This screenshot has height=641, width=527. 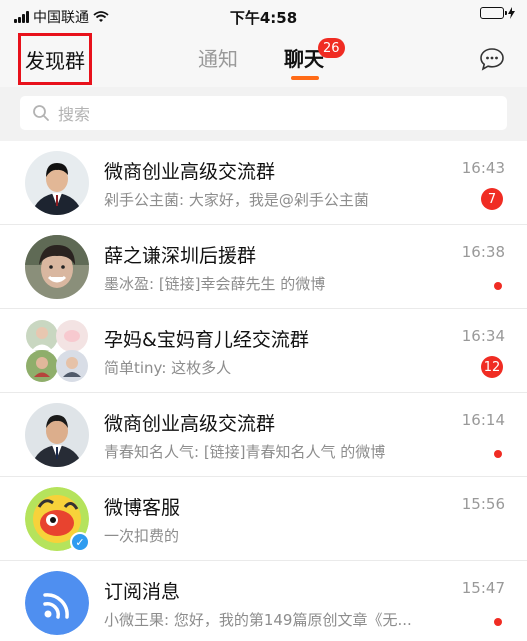 I want to click on conversation-row: 孕妈&宝妈育儿经交流群 简单tiny: 这枚多人 16:34 12, so click(x=263, y=351).